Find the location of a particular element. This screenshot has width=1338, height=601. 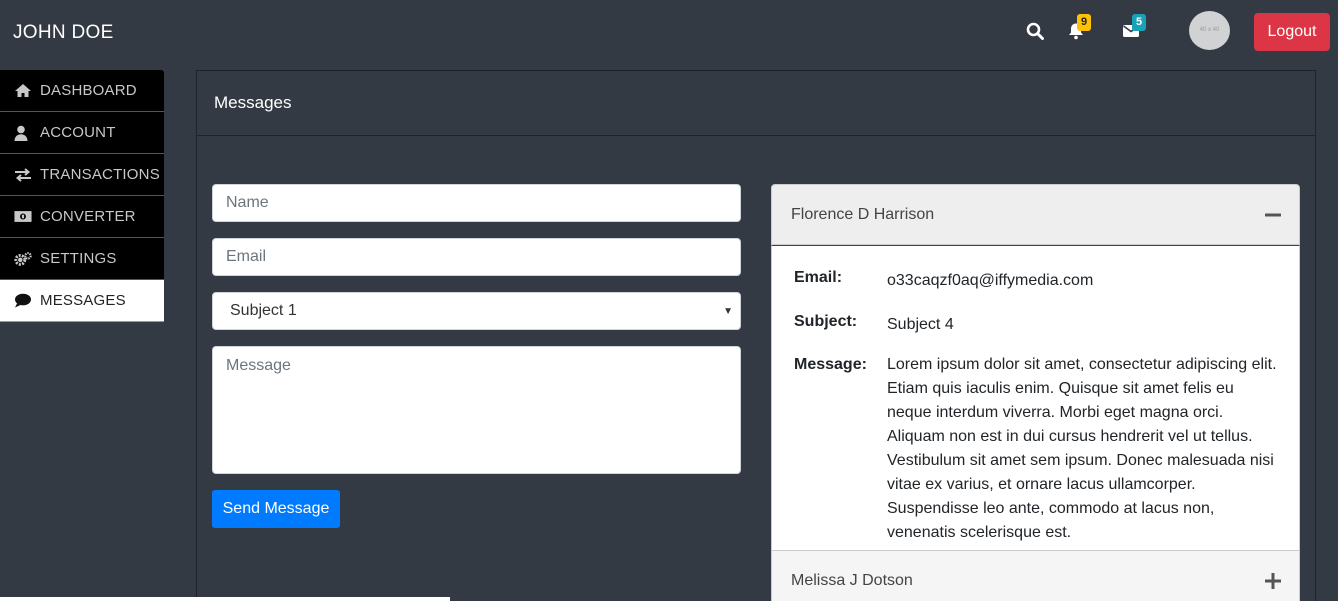

sidebar-item-transactions: TRANSACTIONS is located at coordinates (82, 175).